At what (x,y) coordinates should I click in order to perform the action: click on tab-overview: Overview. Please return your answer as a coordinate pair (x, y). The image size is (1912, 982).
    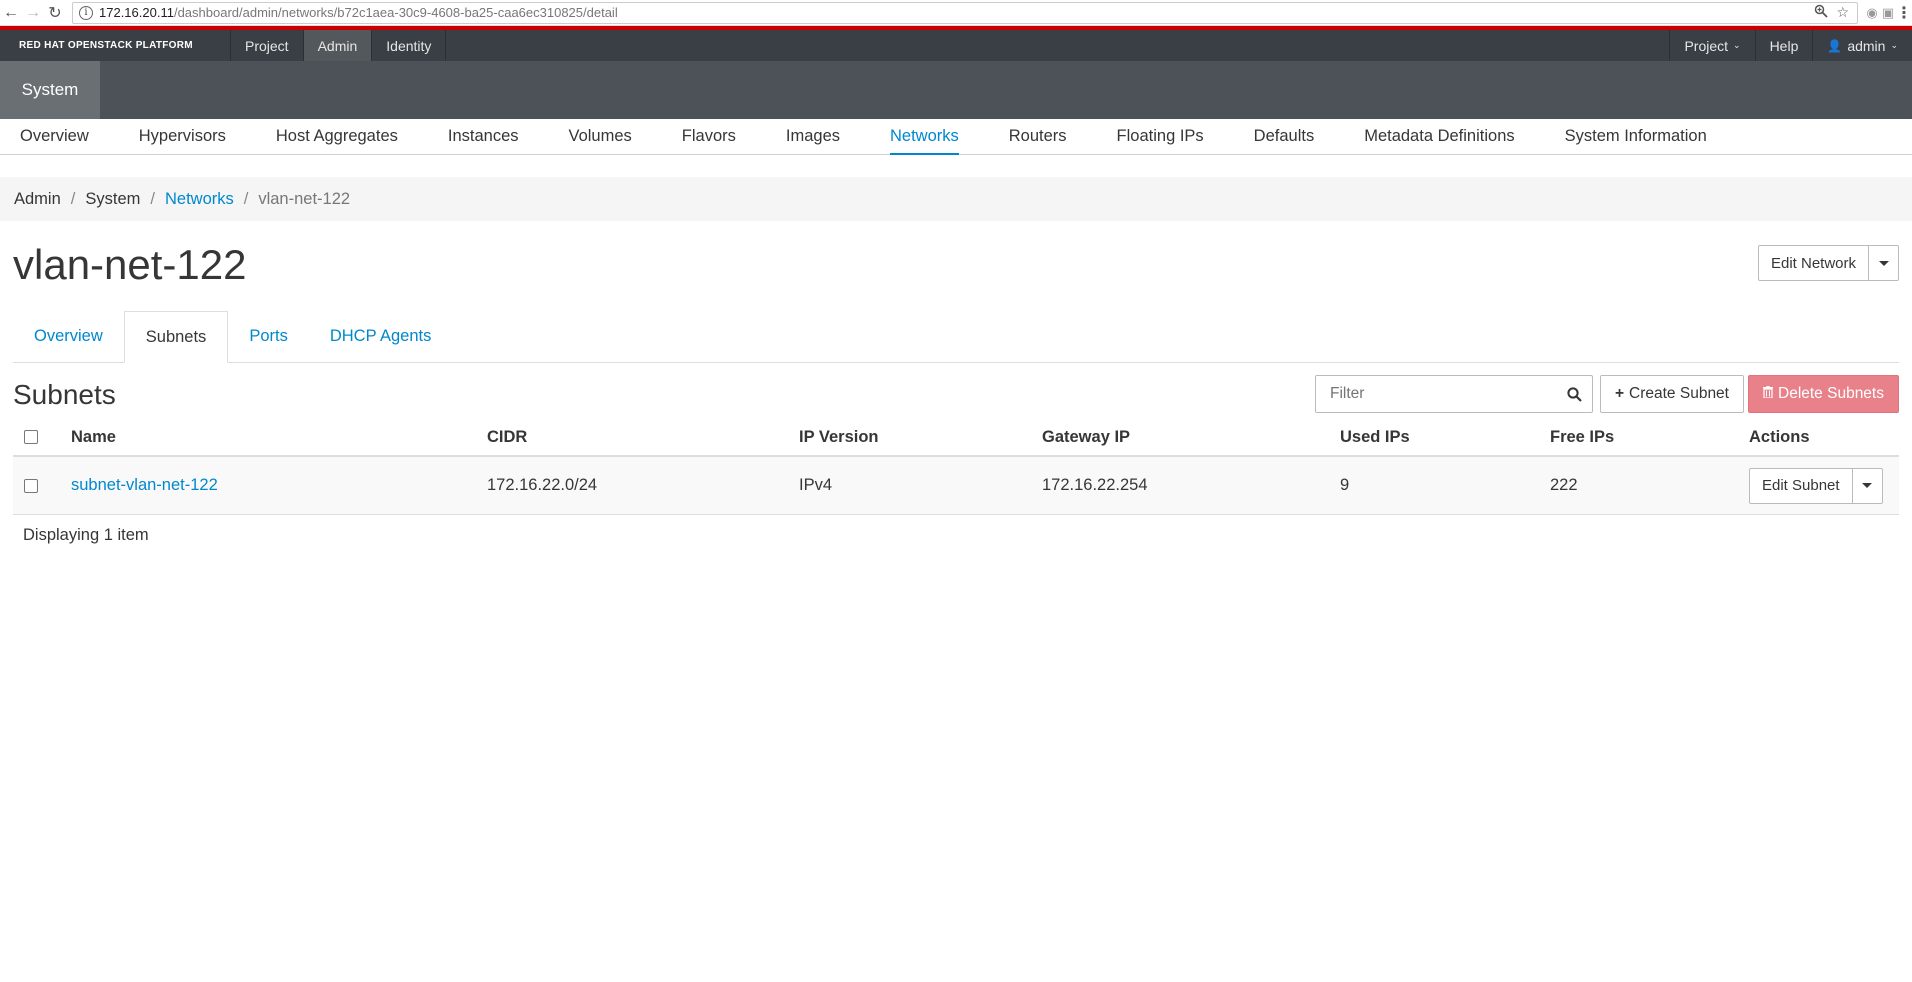
    Looking at the image, I should click on (68, 336).